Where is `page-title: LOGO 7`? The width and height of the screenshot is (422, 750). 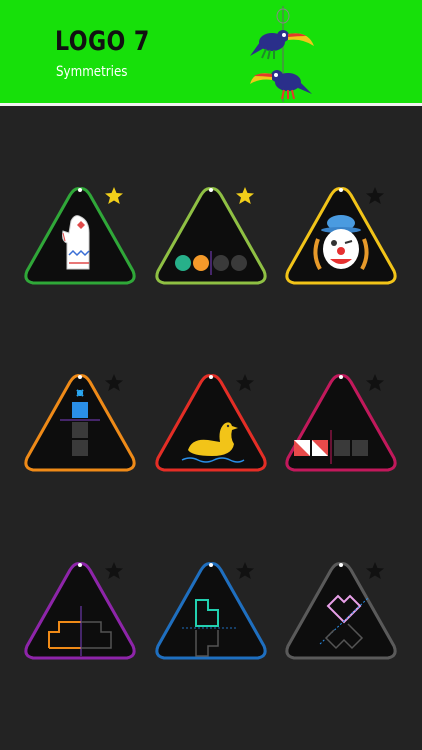 page-title: LOGO 7 is located at coordinates (102, 41).